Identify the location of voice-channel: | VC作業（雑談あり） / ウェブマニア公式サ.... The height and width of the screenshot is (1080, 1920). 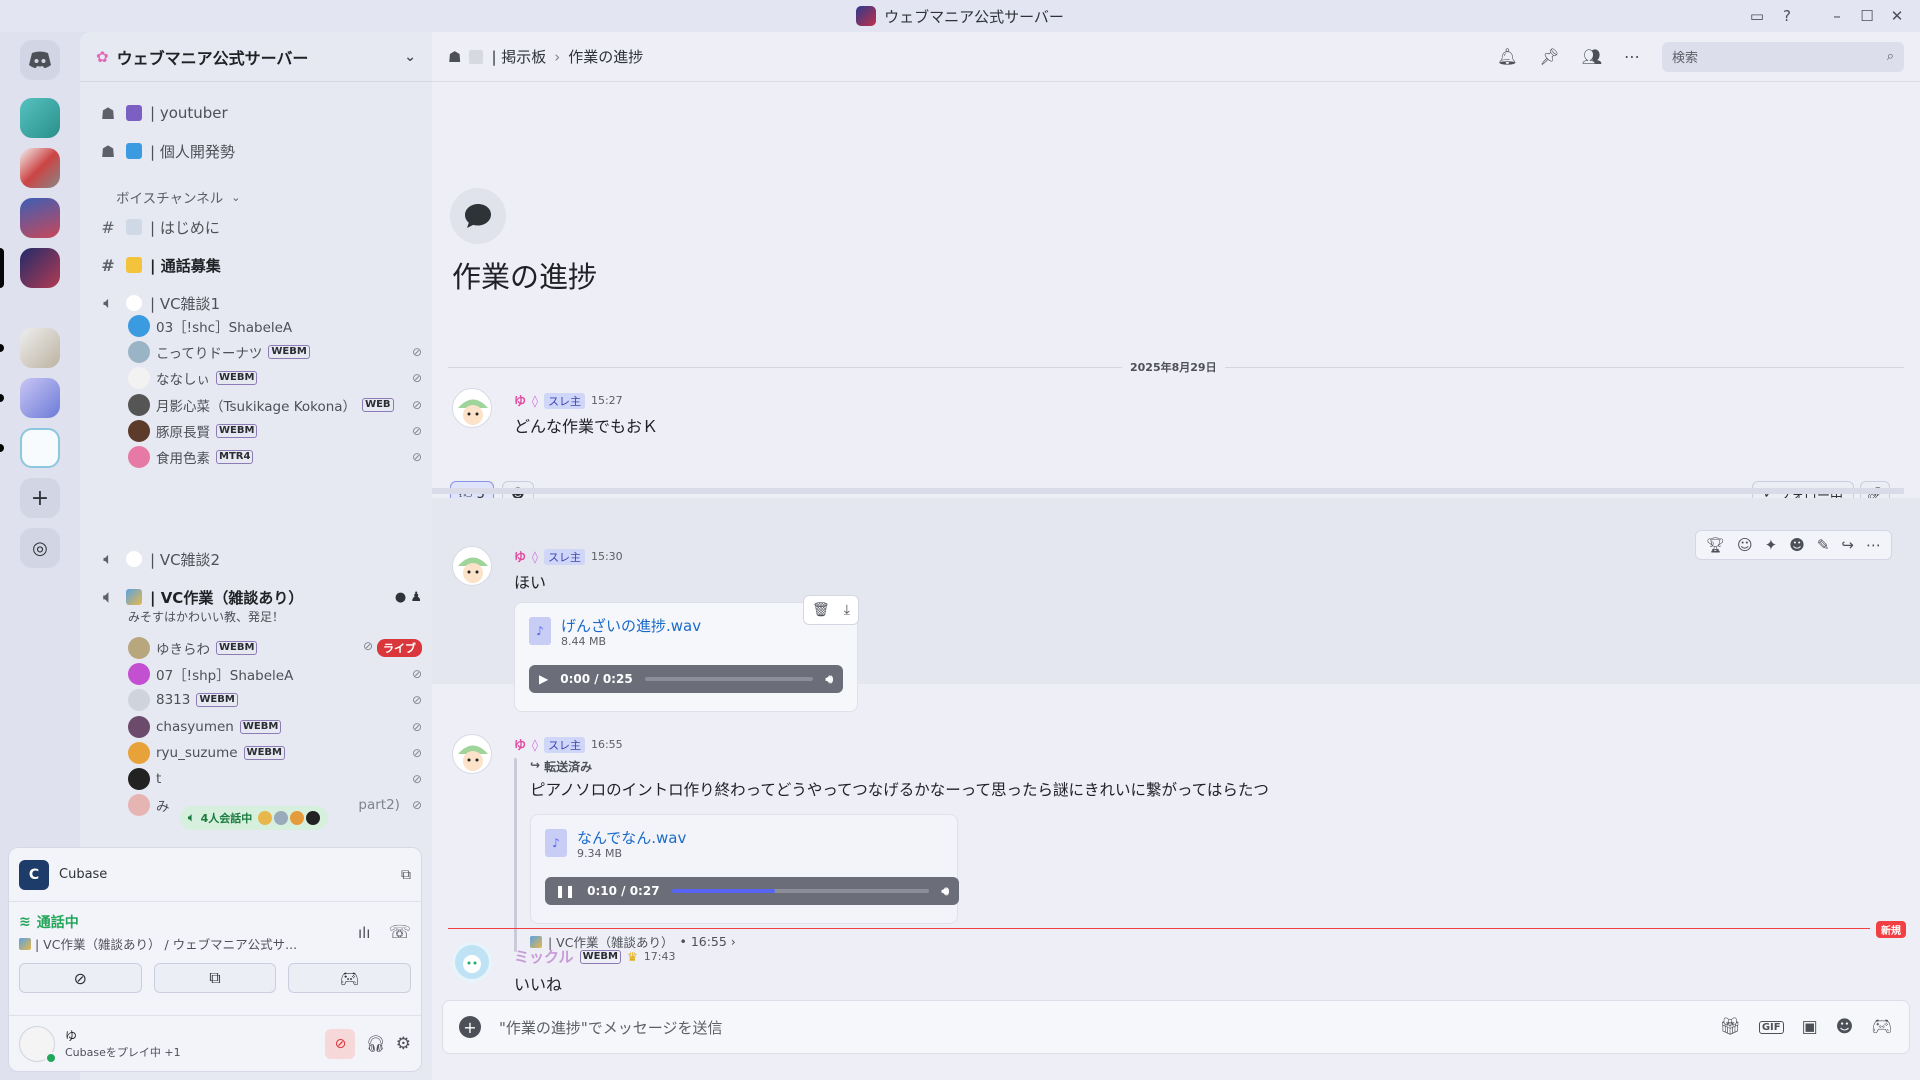
(166, 943).